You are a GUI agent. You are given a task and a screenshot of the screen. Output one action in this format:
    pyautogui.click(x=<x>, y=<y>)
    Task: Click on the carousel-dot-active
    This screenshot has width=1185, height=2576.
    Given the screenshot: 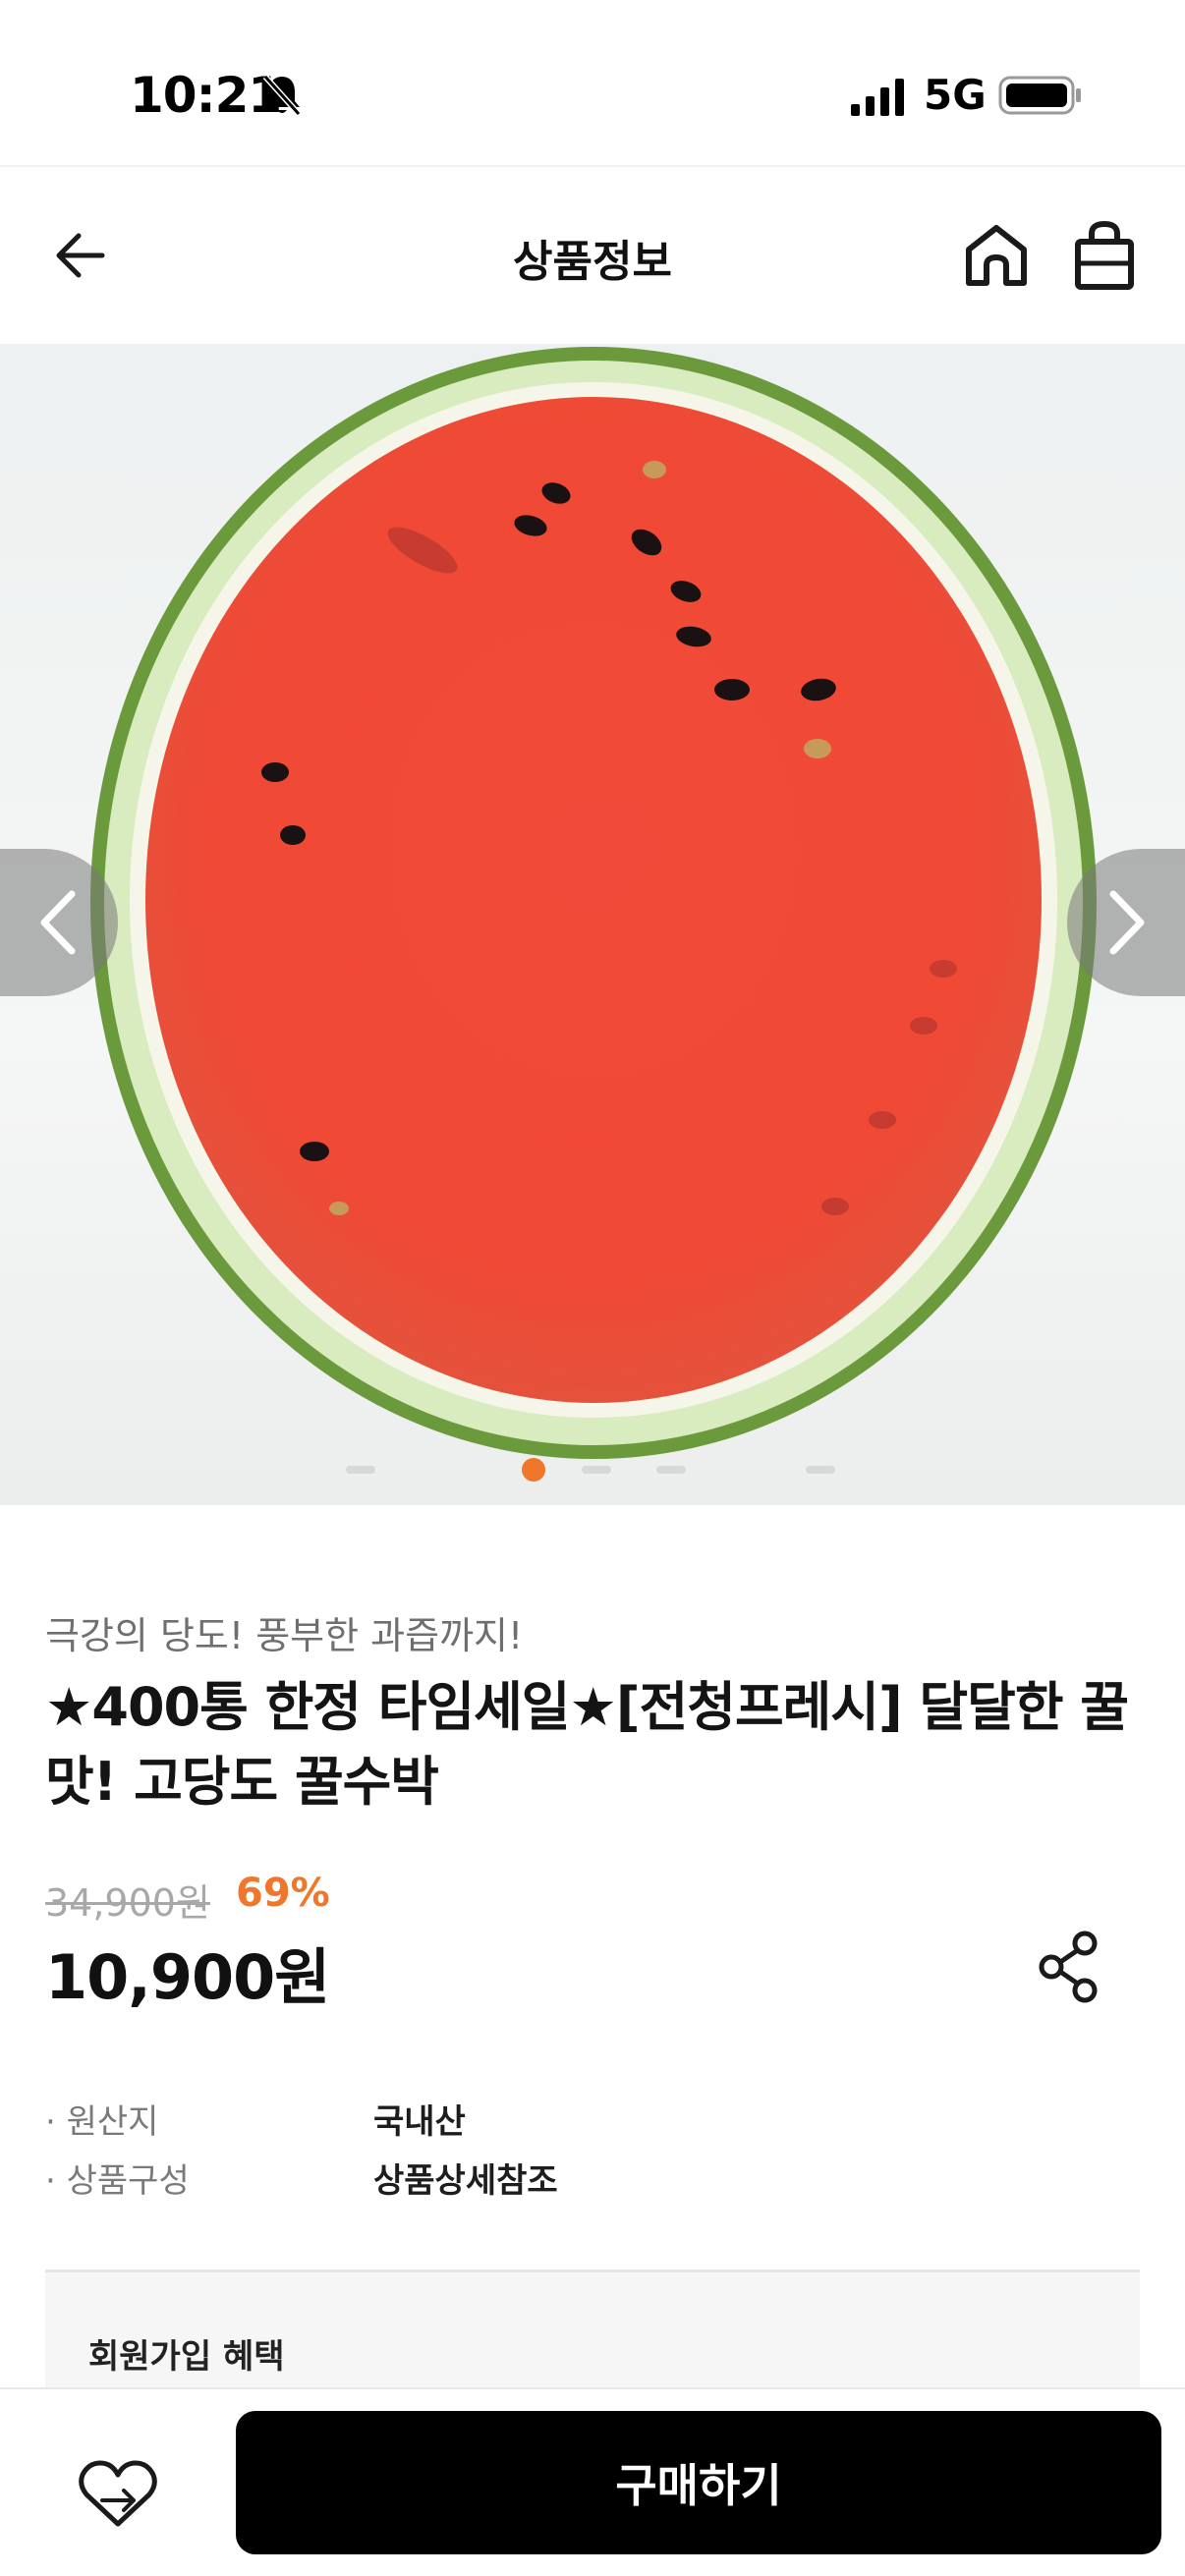 What is the action you would take?
    pyautogui.click(x=534, y=1470)
    